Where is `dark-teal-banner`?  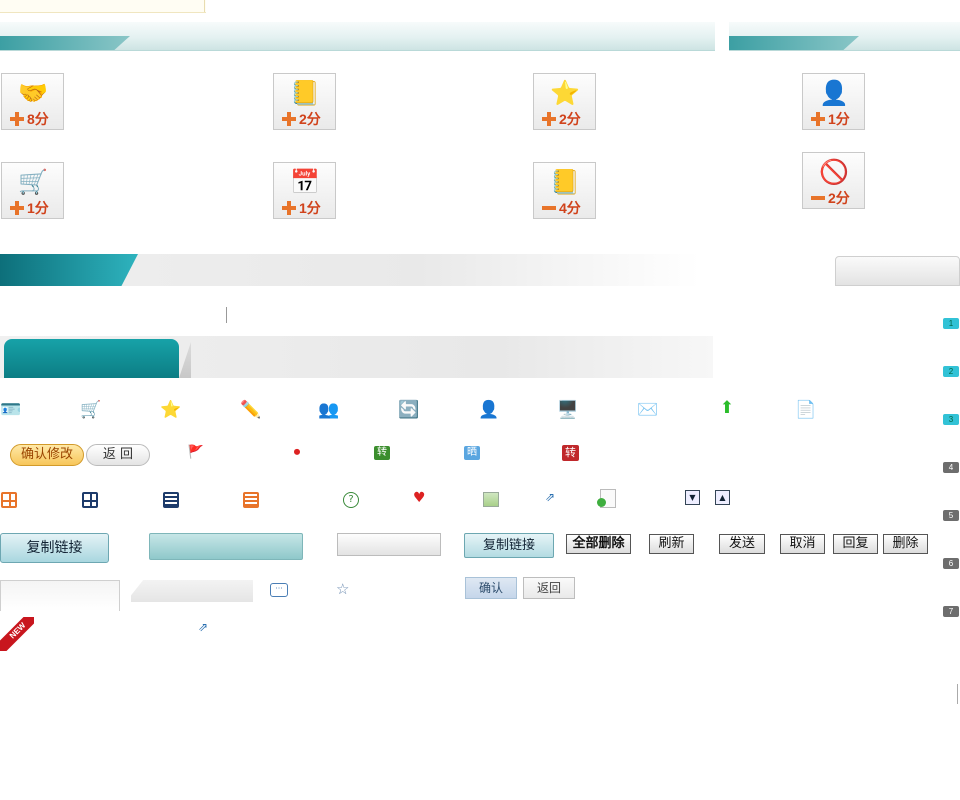 dark-teal-banner is located at coordinates (350, 270).